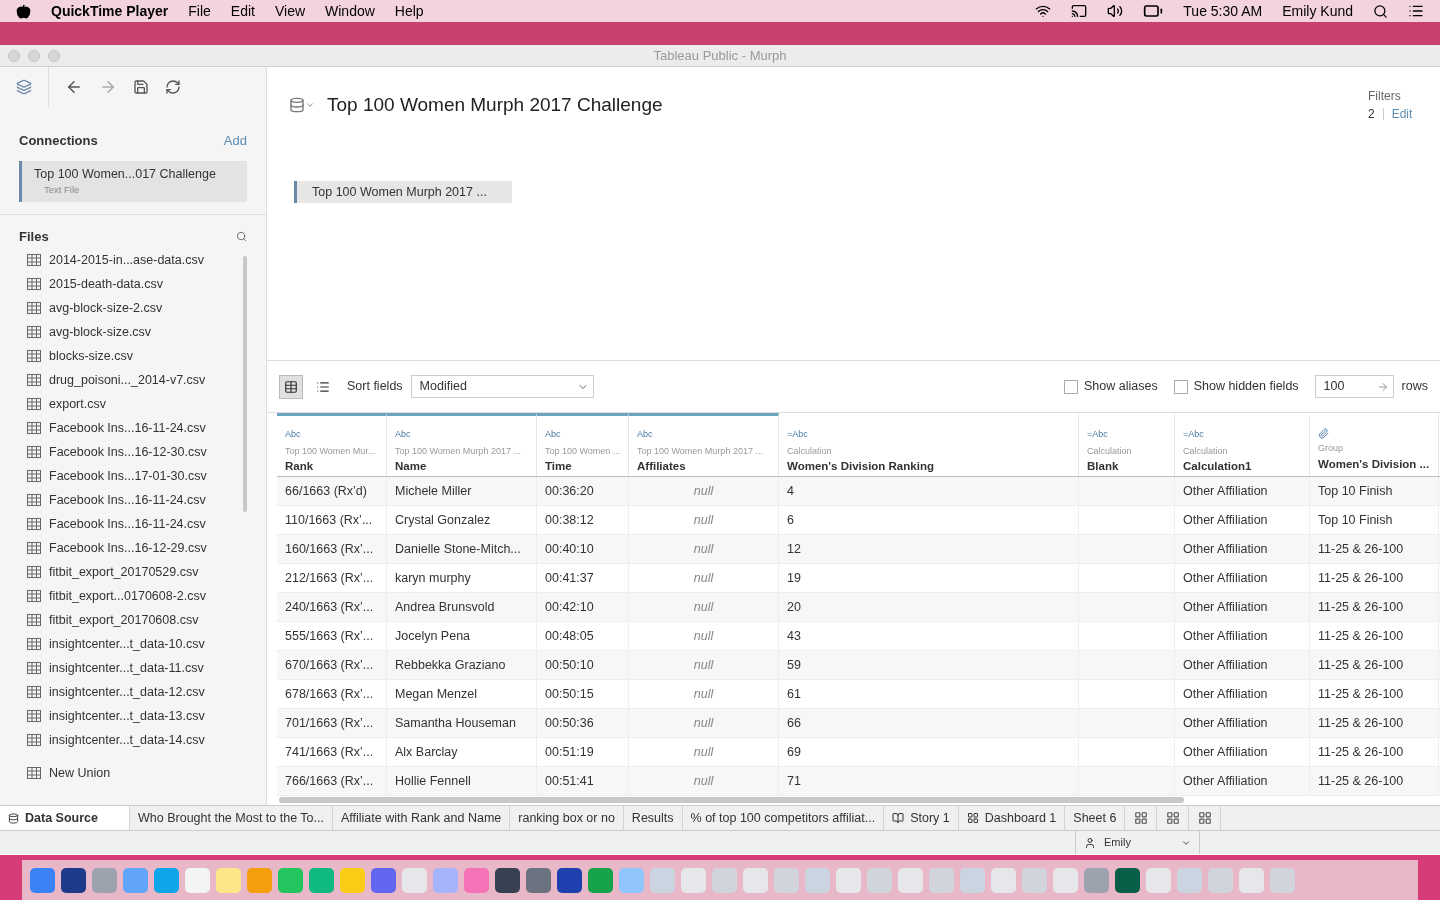 The image size is (1440, 900). Describe the element at coordinates (350, 11) in the screenshot. I see `menu-item: Window` at that location.